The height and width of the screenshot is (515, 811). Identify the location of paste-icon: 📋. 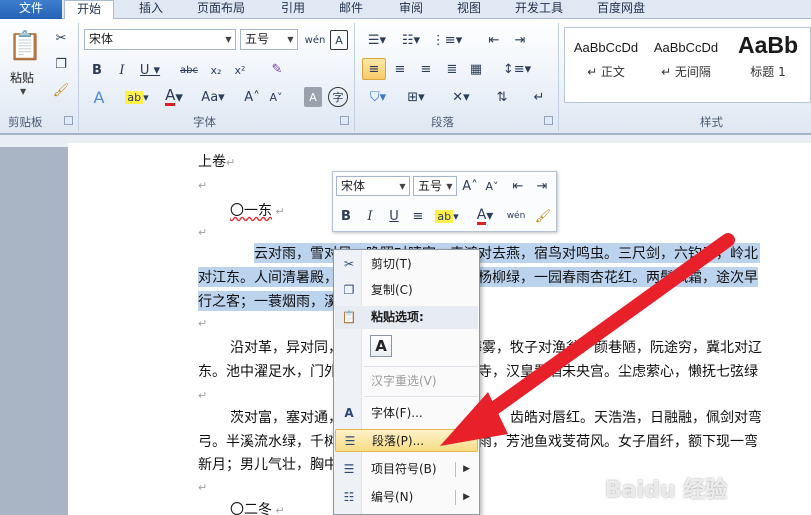
(25, 45).